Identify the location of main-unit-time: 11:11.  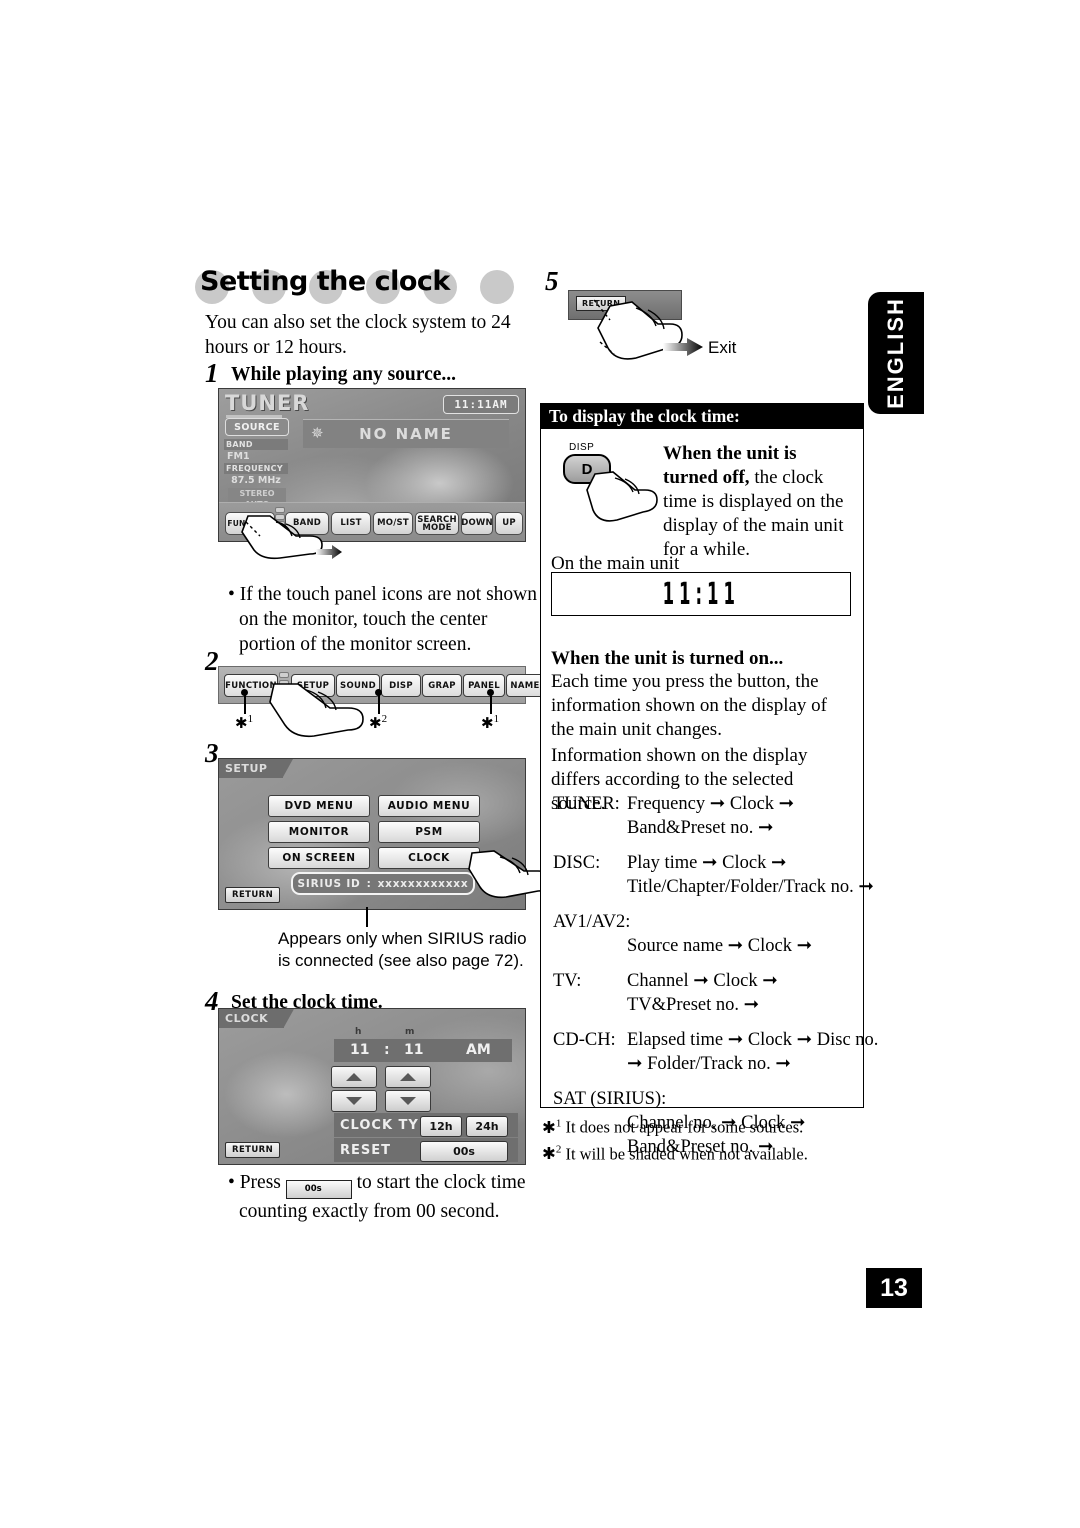
(701, 594).